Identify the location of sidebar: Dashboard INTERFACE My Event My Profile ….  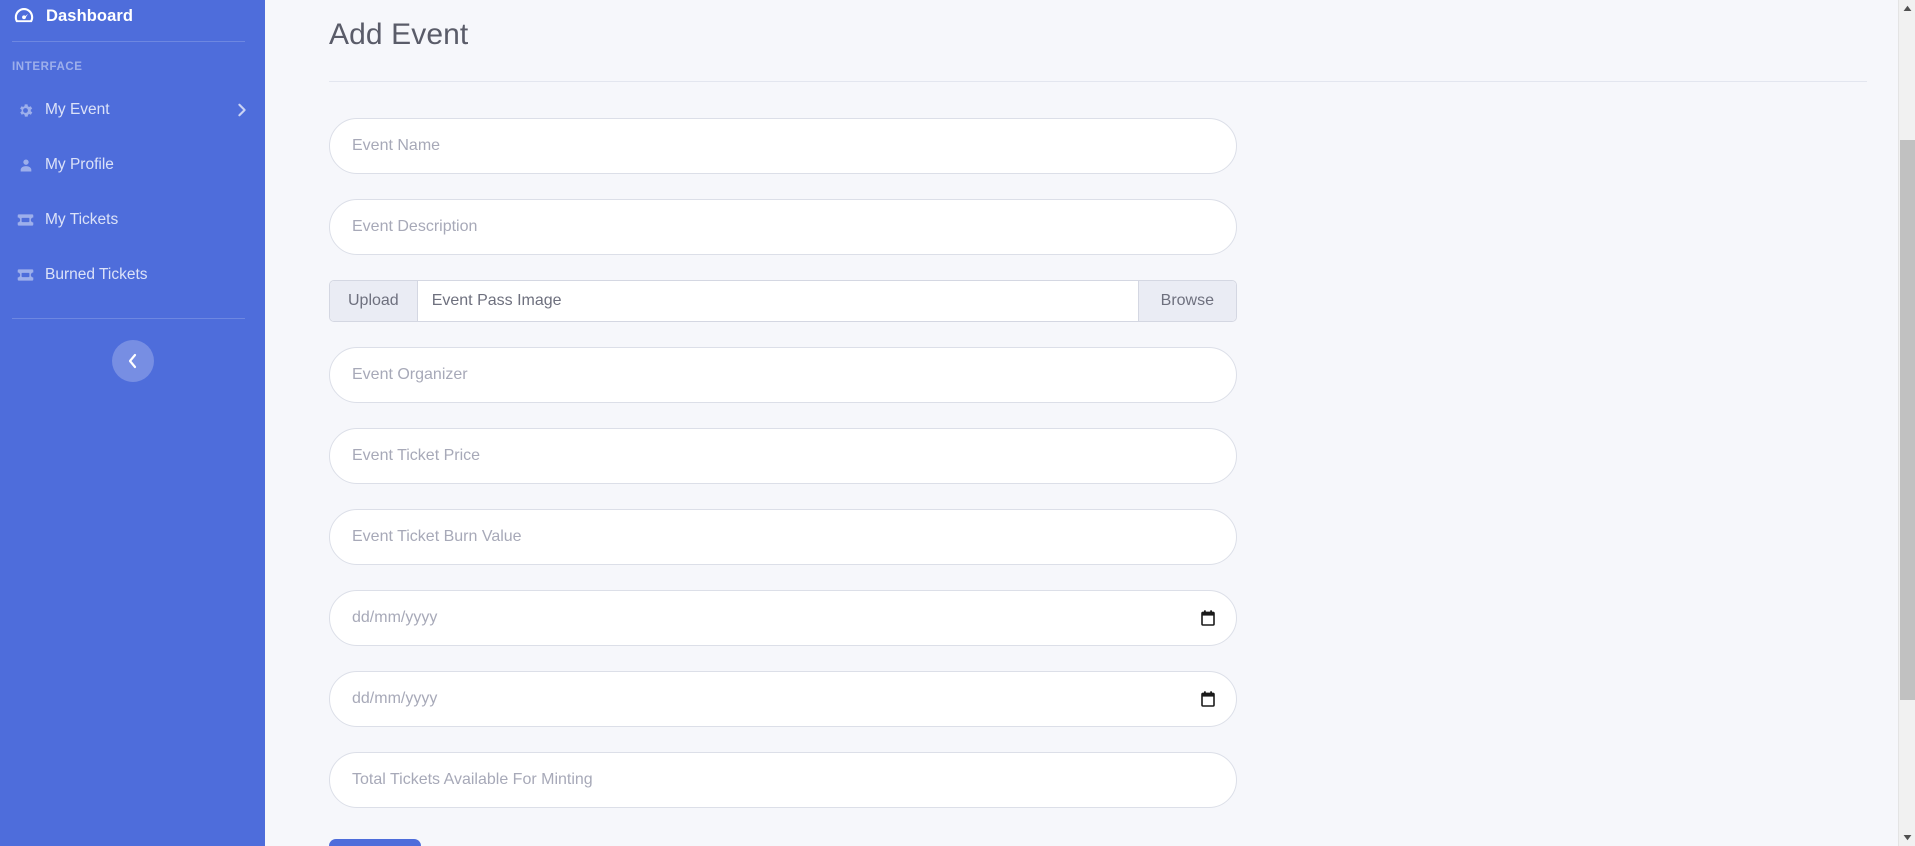
(132, 423).